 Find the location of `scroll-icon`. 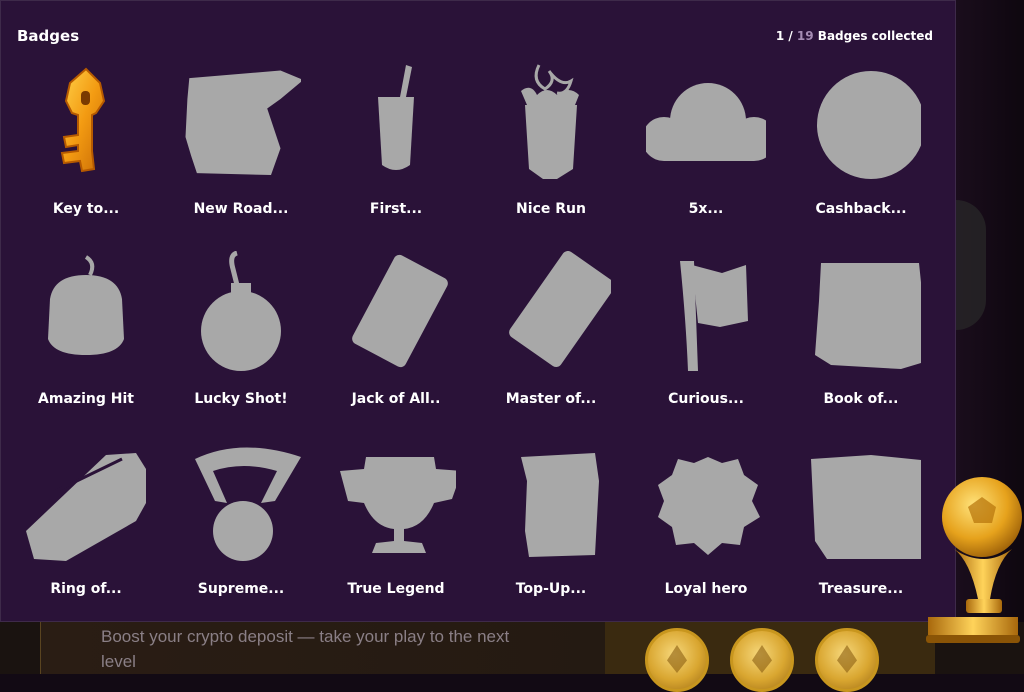

scroll-icon is located at coordinates (560, 505).